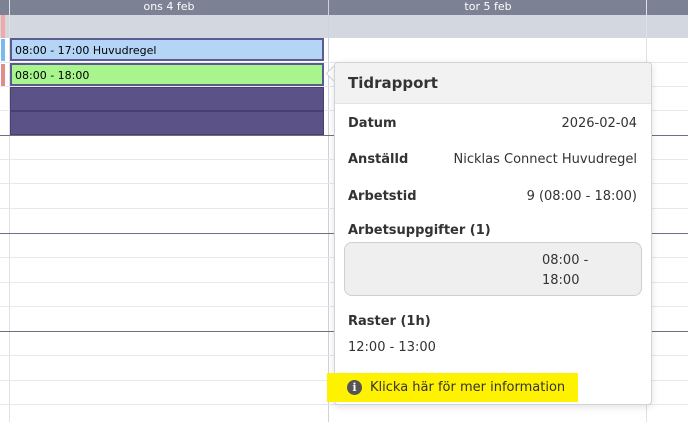 This screenshot has height=422, width=688. I want to click on datum-label: Datum, so click(372, 123).